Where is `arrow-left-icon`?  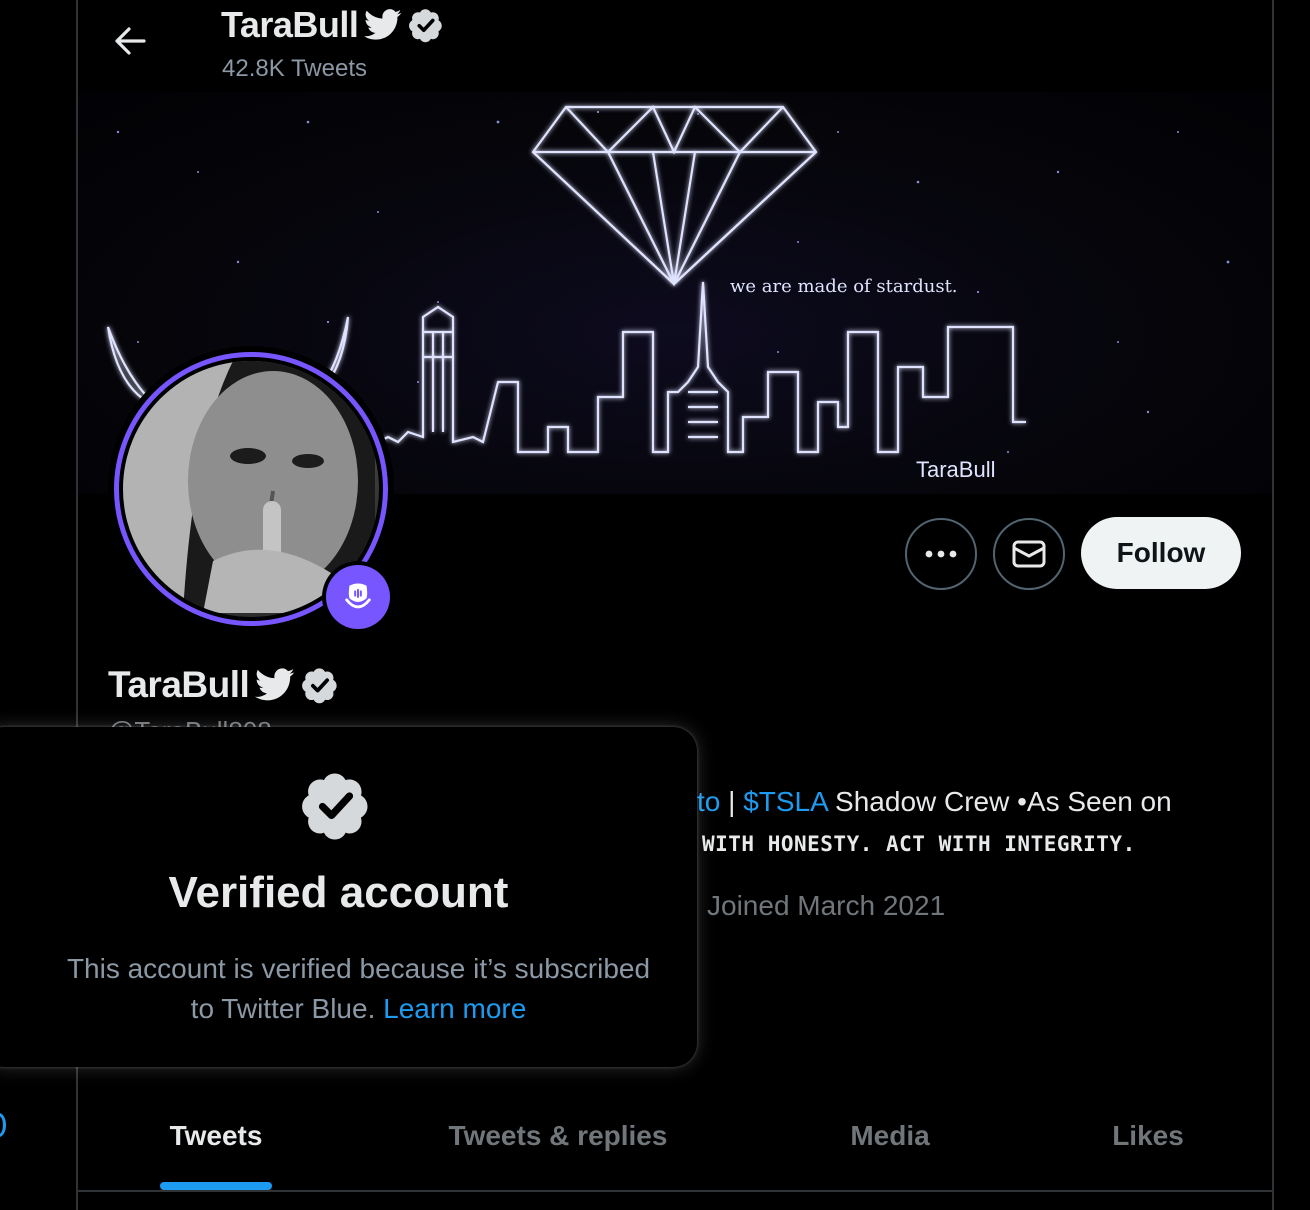 arrow-left-icon is located at coordinates (130, 41).